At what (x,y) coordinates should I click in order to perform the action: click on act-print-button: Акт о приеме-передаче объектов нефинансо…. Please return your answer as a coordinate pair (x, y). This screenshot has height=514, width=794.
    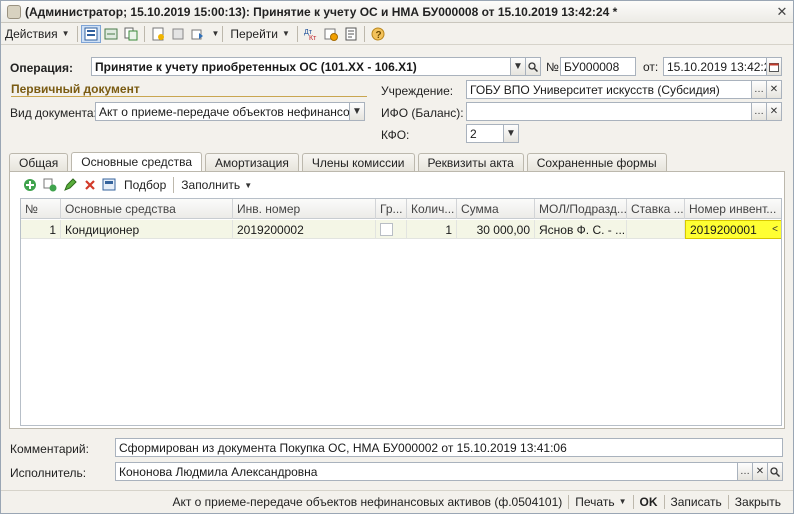
    Looking at the image, I should click on (367, 502).